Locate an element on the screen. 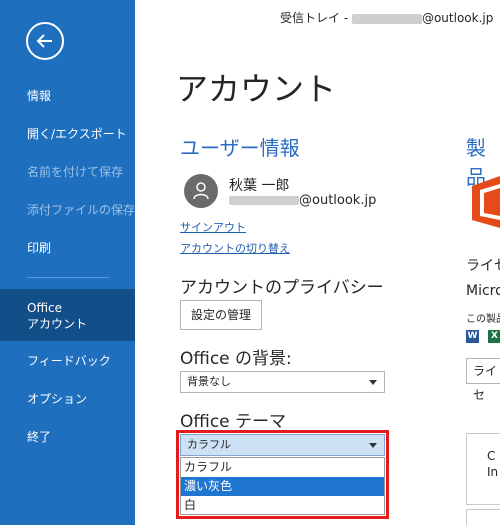 The height and width of the screenshot is (525, 500). word-icon: W is located at coordinates (472, 336).